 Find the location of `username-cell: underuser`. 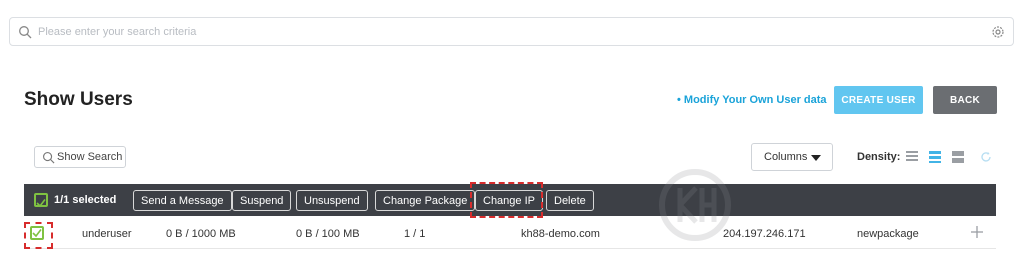

username-cell: underuser is located at coordinates (107, 234).